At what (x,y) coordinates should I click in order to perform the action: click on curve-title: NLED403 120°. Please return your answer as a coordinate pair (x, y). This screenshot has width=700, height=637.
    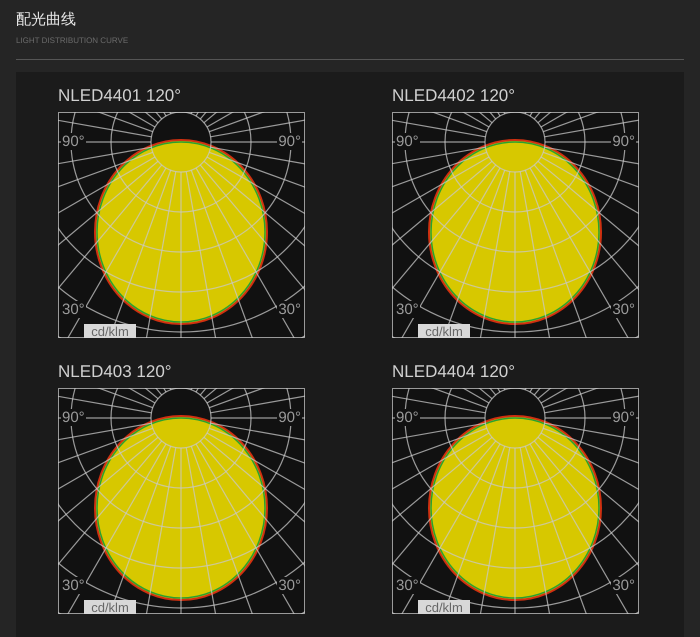
    Looking at the image, I should click on (115, 372).